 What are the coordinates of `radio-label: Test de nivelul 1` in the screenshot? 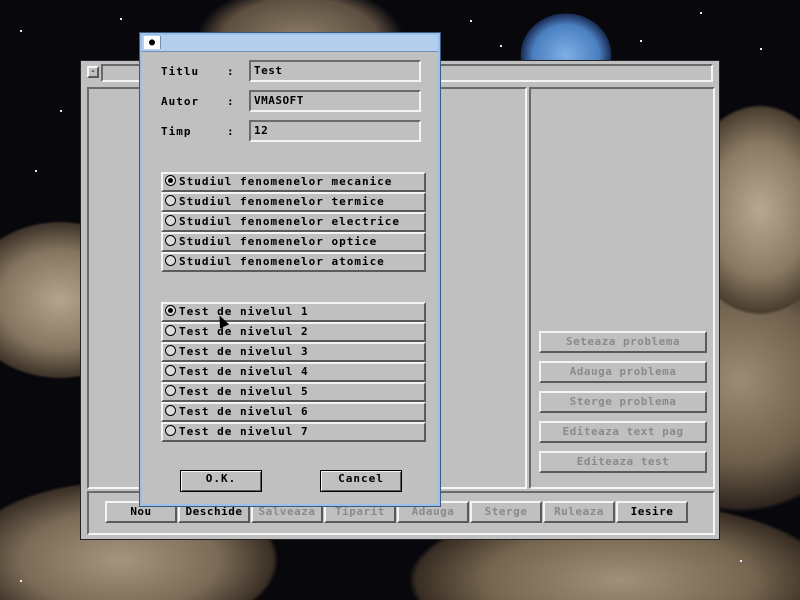 It's located at (244, 311).